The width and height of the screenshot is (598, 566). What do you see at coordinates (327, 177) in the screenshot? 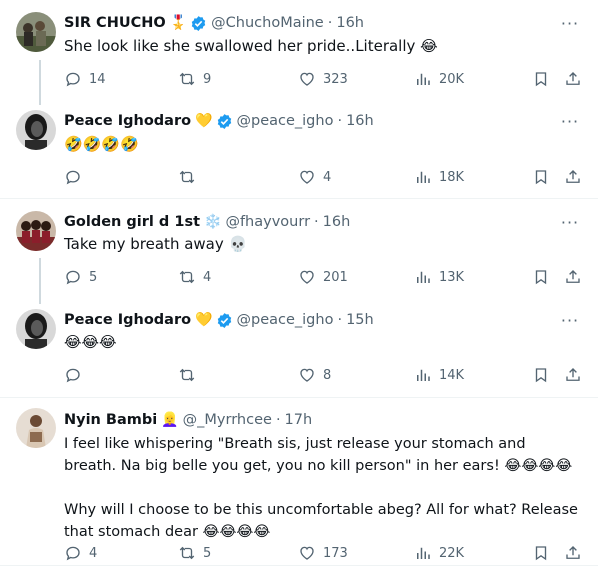
I see `like-count: 4` at bounding box center [327, 177].